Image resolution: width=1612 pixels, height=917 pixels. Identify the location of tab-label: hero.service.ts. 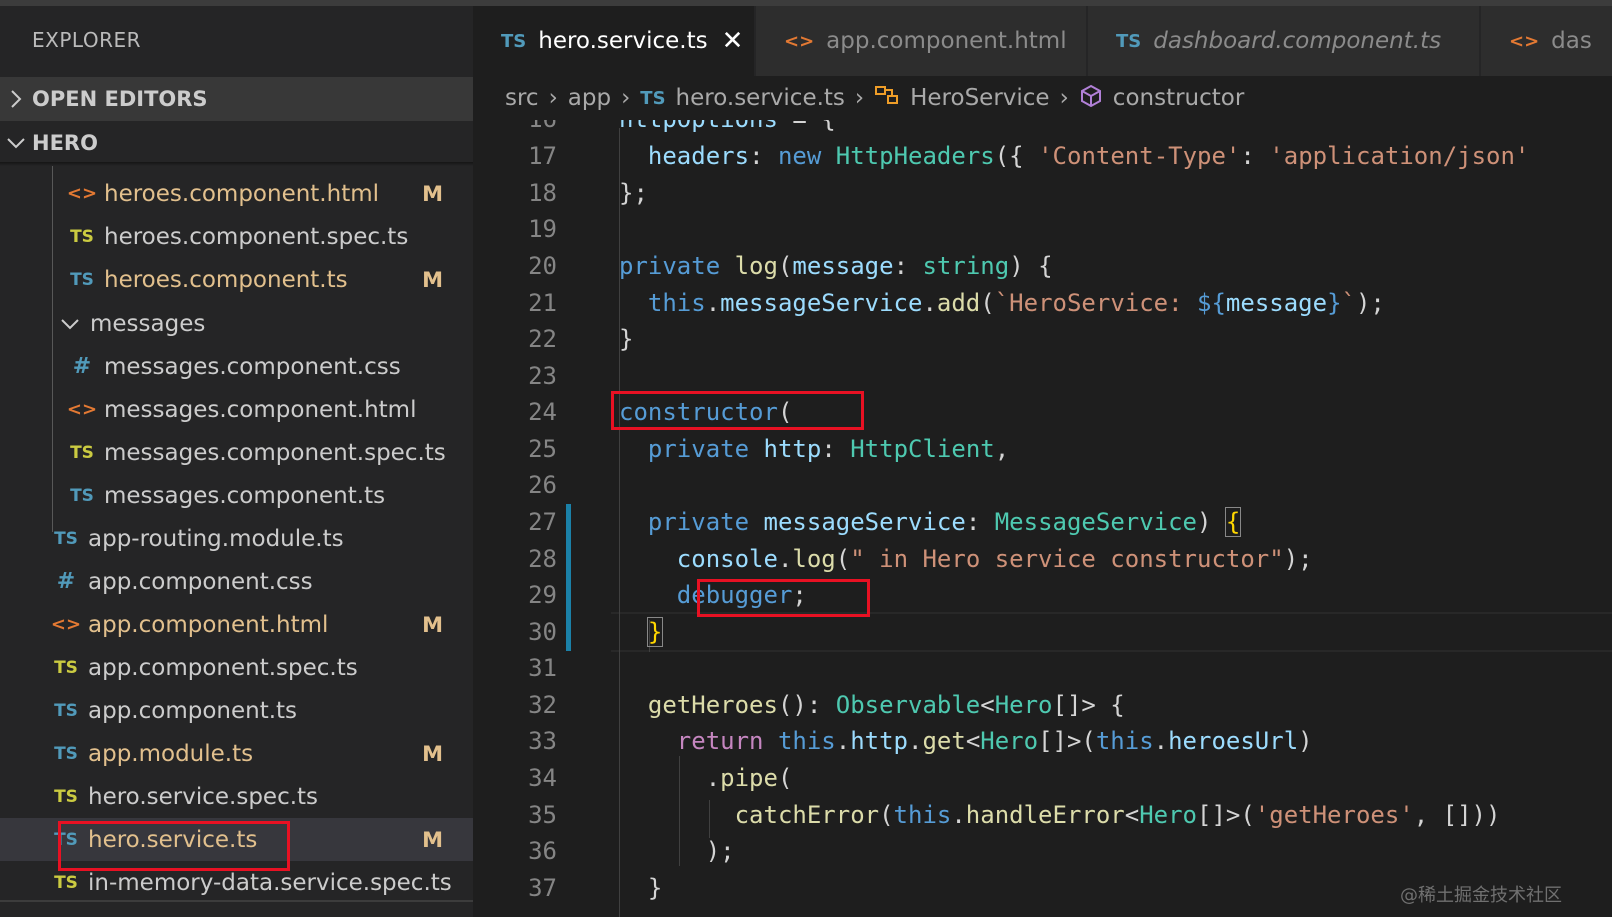
(623, 41).